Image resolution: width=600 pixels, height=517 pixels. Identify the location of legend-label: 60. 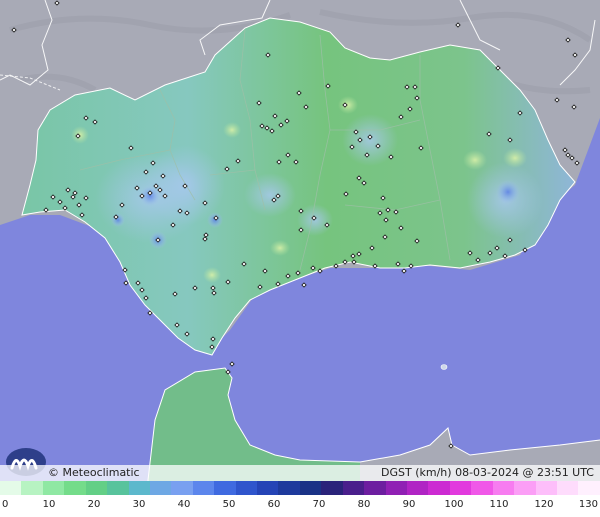
(274, 504).